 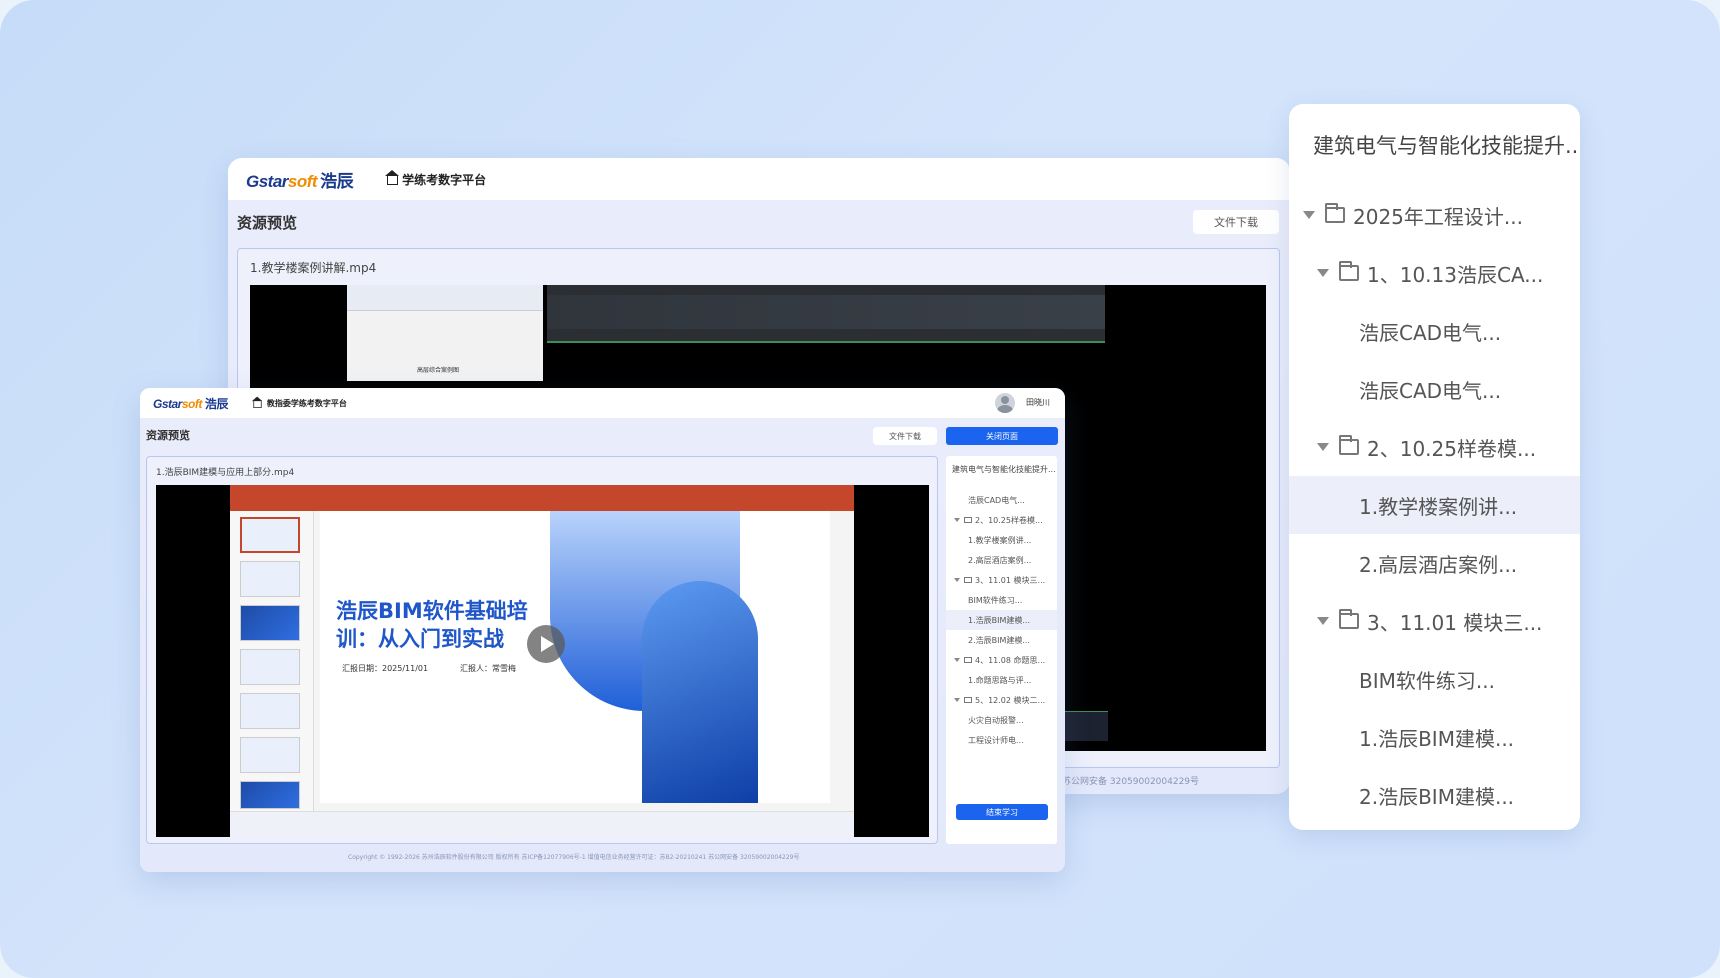 I want to click on back-header: Gstarsoft 浩辰 学练考数字平台, so click(x=759, y=179).